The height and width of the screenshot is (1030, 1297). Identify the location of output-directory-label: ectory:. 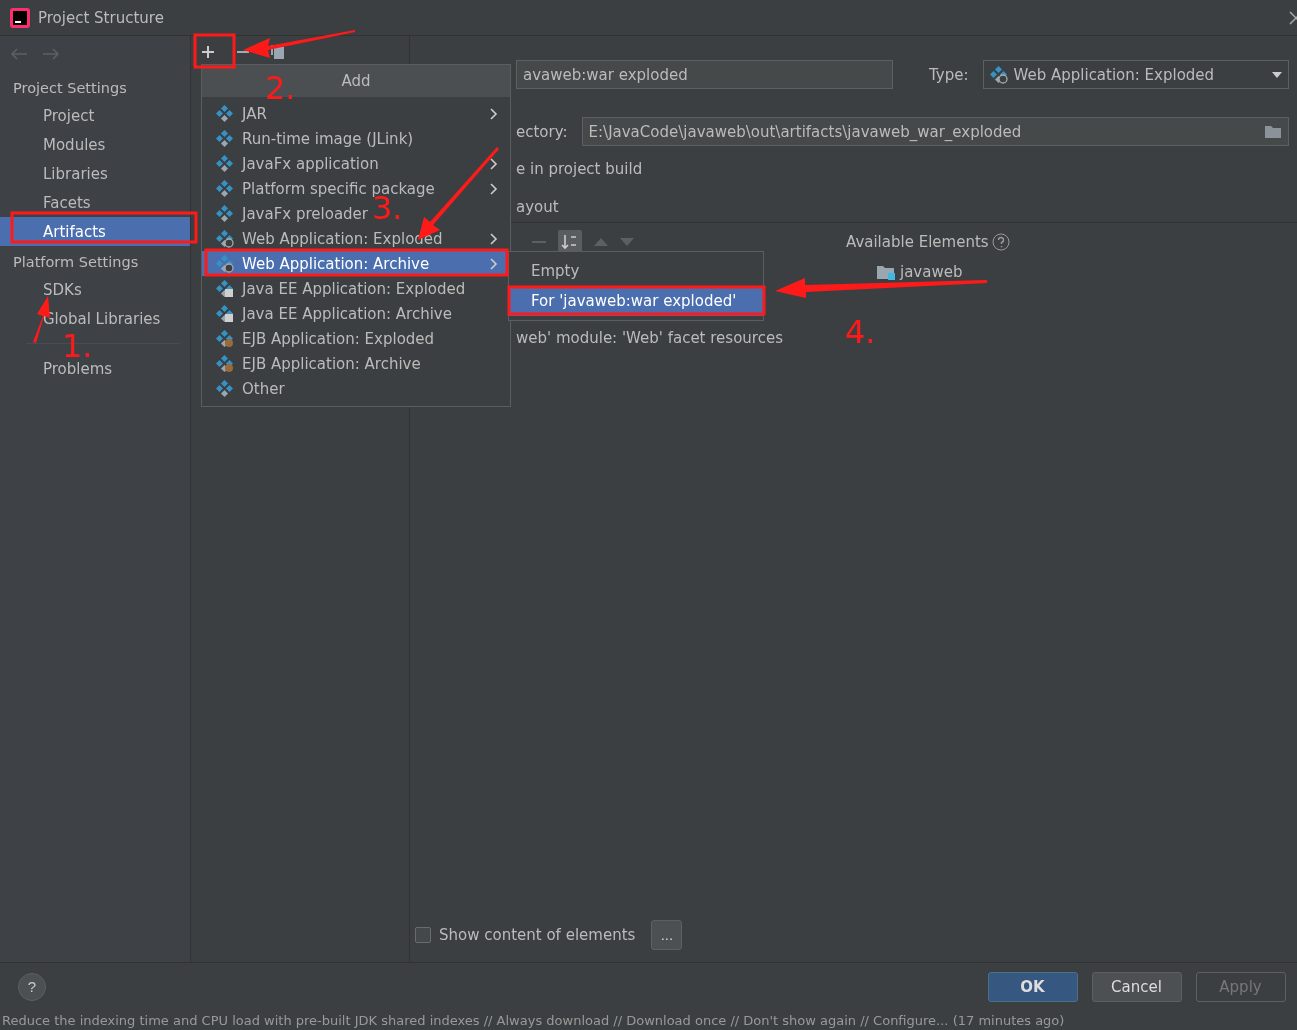
(542, 131).